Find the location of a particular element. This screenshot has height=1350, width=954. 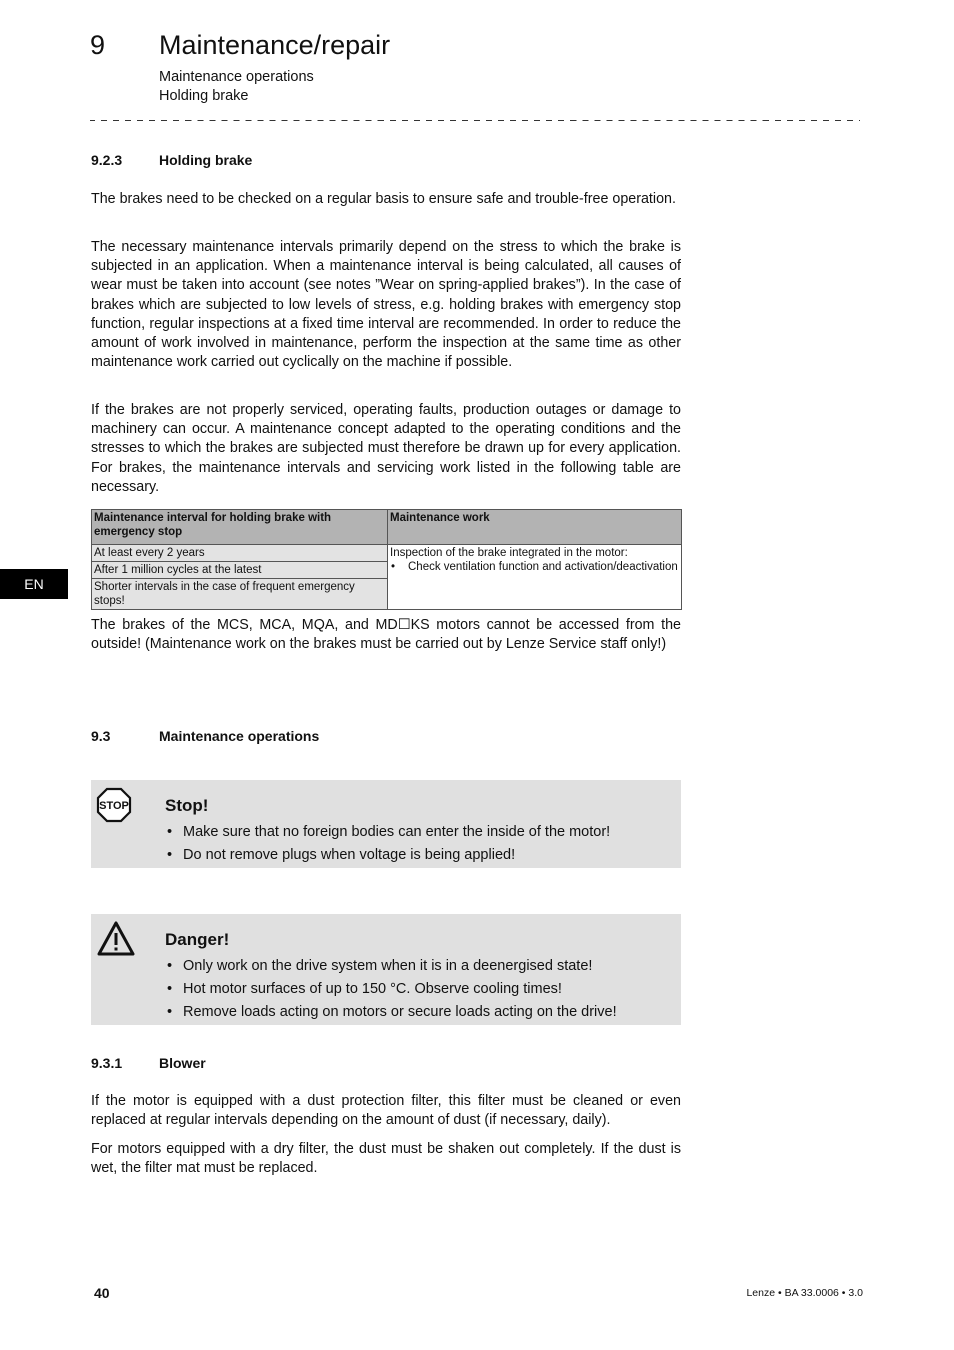

danger-notice-title: Danger! is located at coordinates (197, 939).